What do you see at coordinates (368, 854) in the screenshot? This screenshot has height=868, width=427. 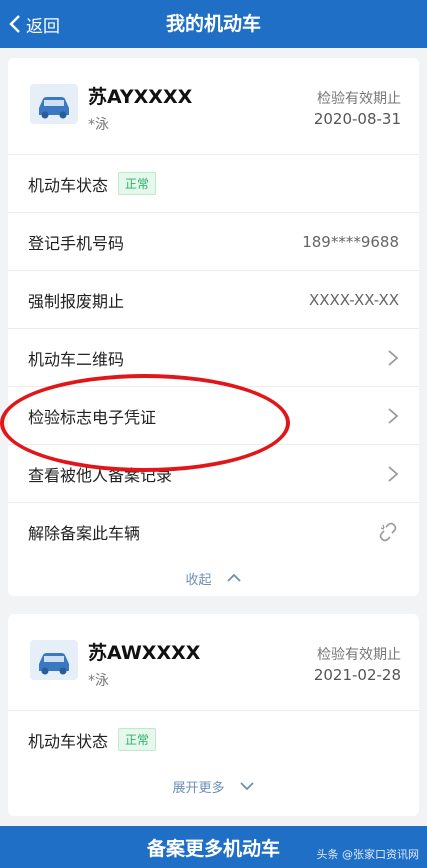 I see `watermark: 头条 @张家口资讯网` at bounding box center [368, 854].